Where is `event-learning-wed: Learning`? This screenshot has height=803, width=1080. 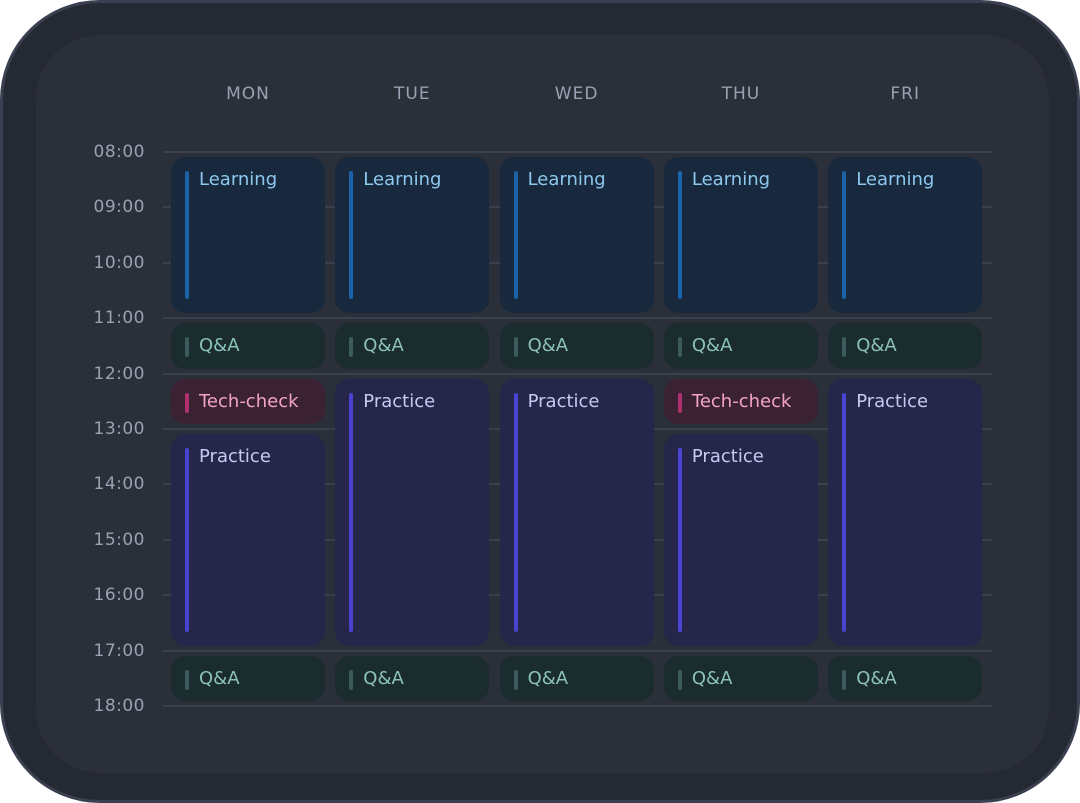
event-learning-wed: Learning is located at coordinates (576, 235).